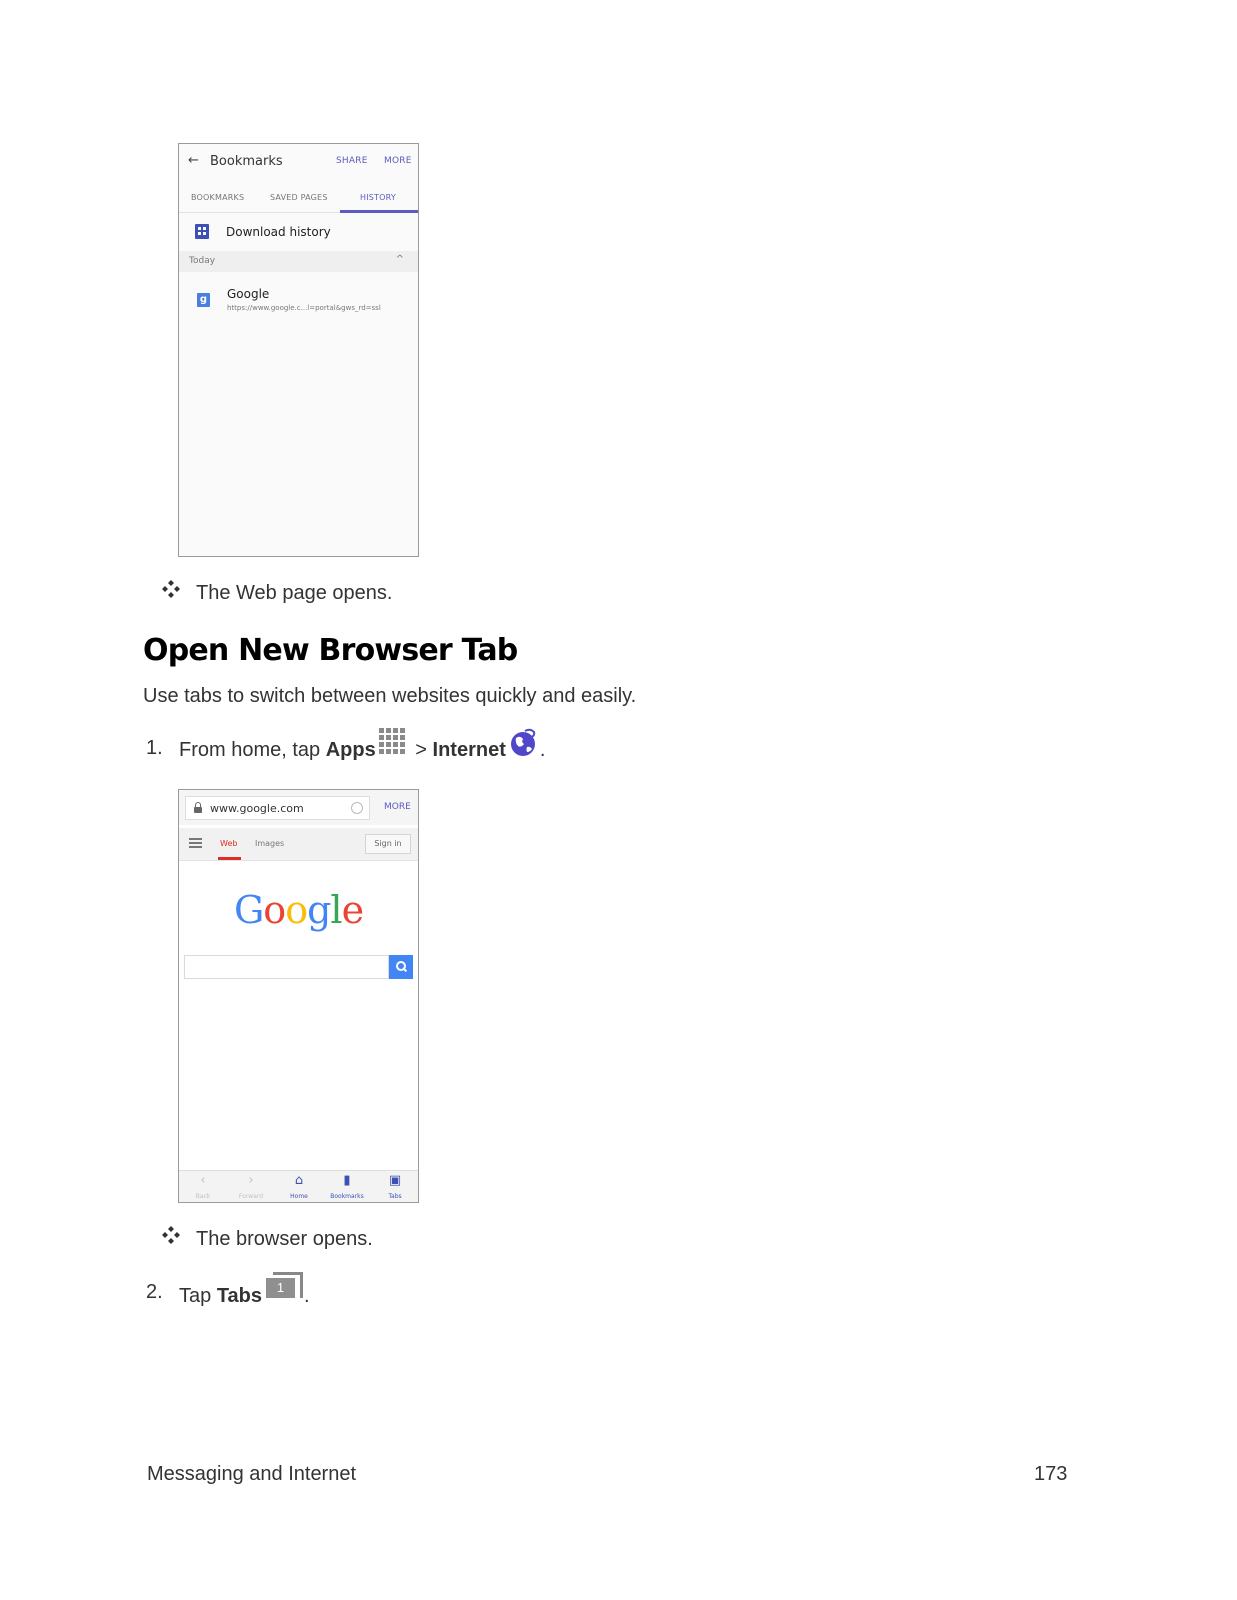 This screenshot has width=1237, height=1600. I want to click on section-heading: Open New Browser Tab, so click(330, 650).